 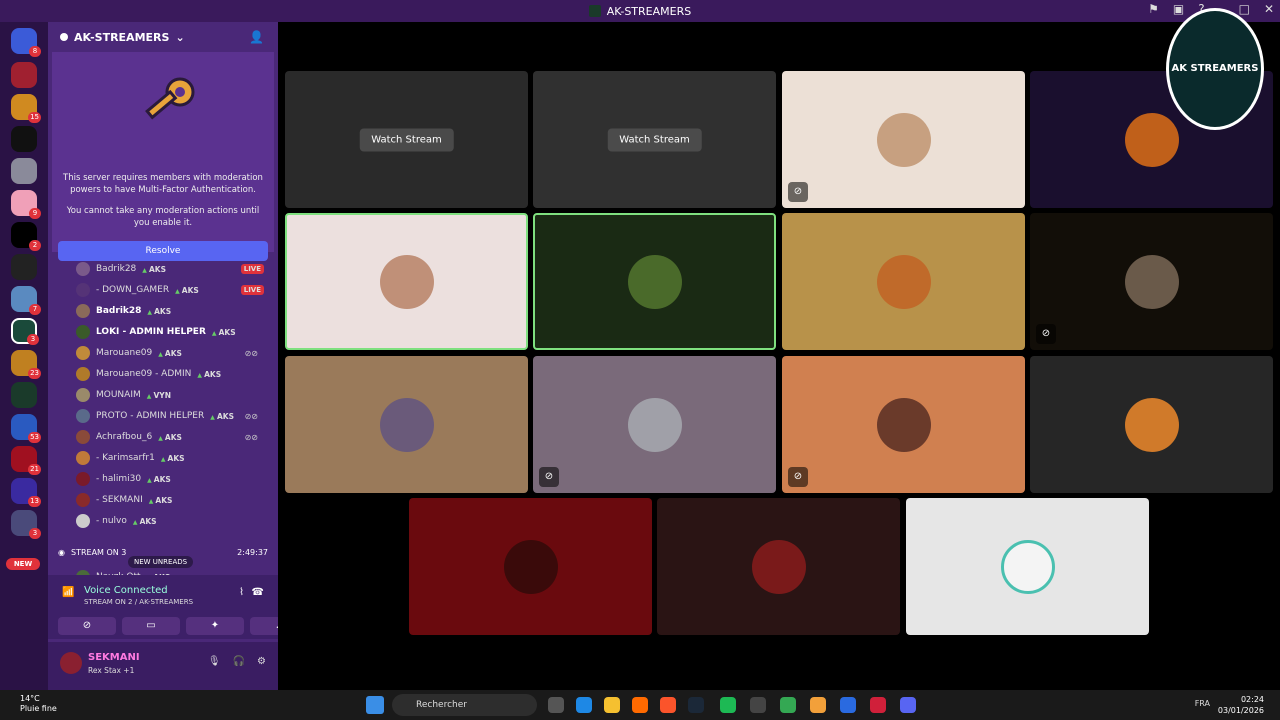 What do you see at coordinates (258, 592) in the screenshot?
I see `disconnect-icon: ☎` at bounding box center [258, 592].